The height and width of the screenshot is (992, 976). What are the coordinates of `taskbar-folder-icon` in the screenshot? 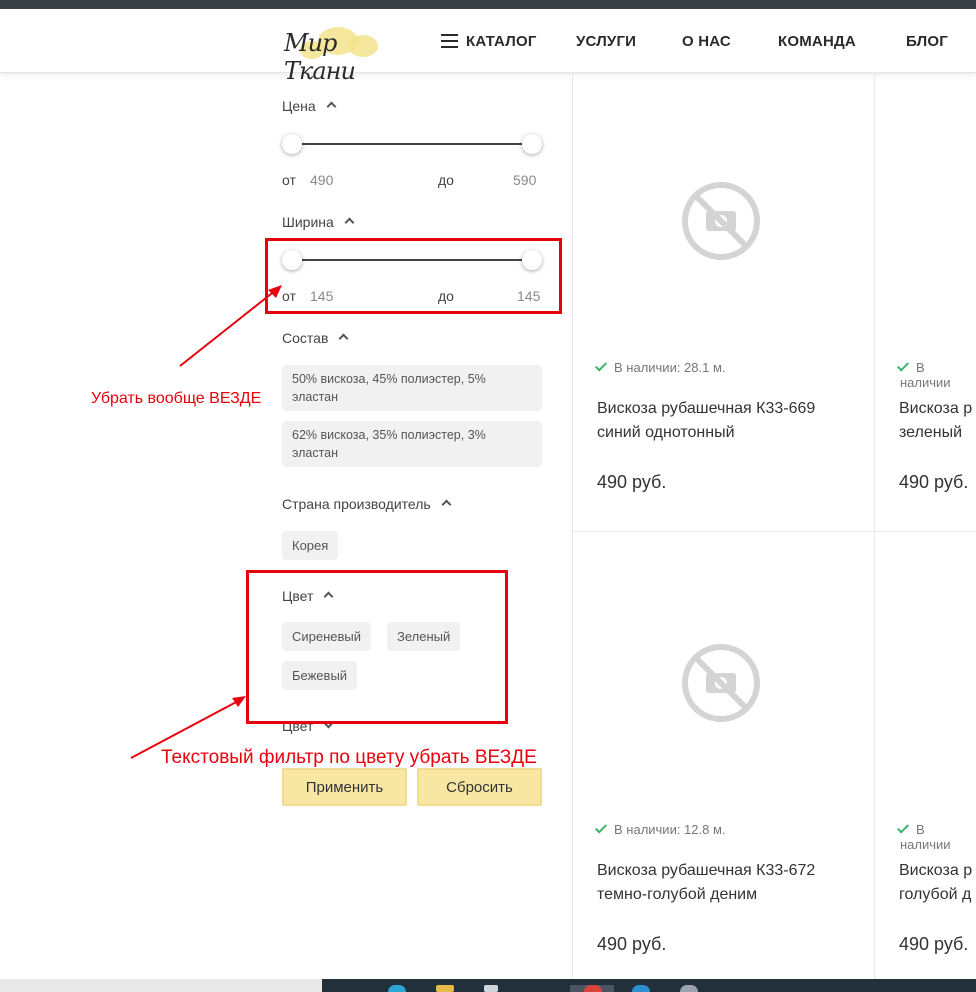 It's located at (445, 988).